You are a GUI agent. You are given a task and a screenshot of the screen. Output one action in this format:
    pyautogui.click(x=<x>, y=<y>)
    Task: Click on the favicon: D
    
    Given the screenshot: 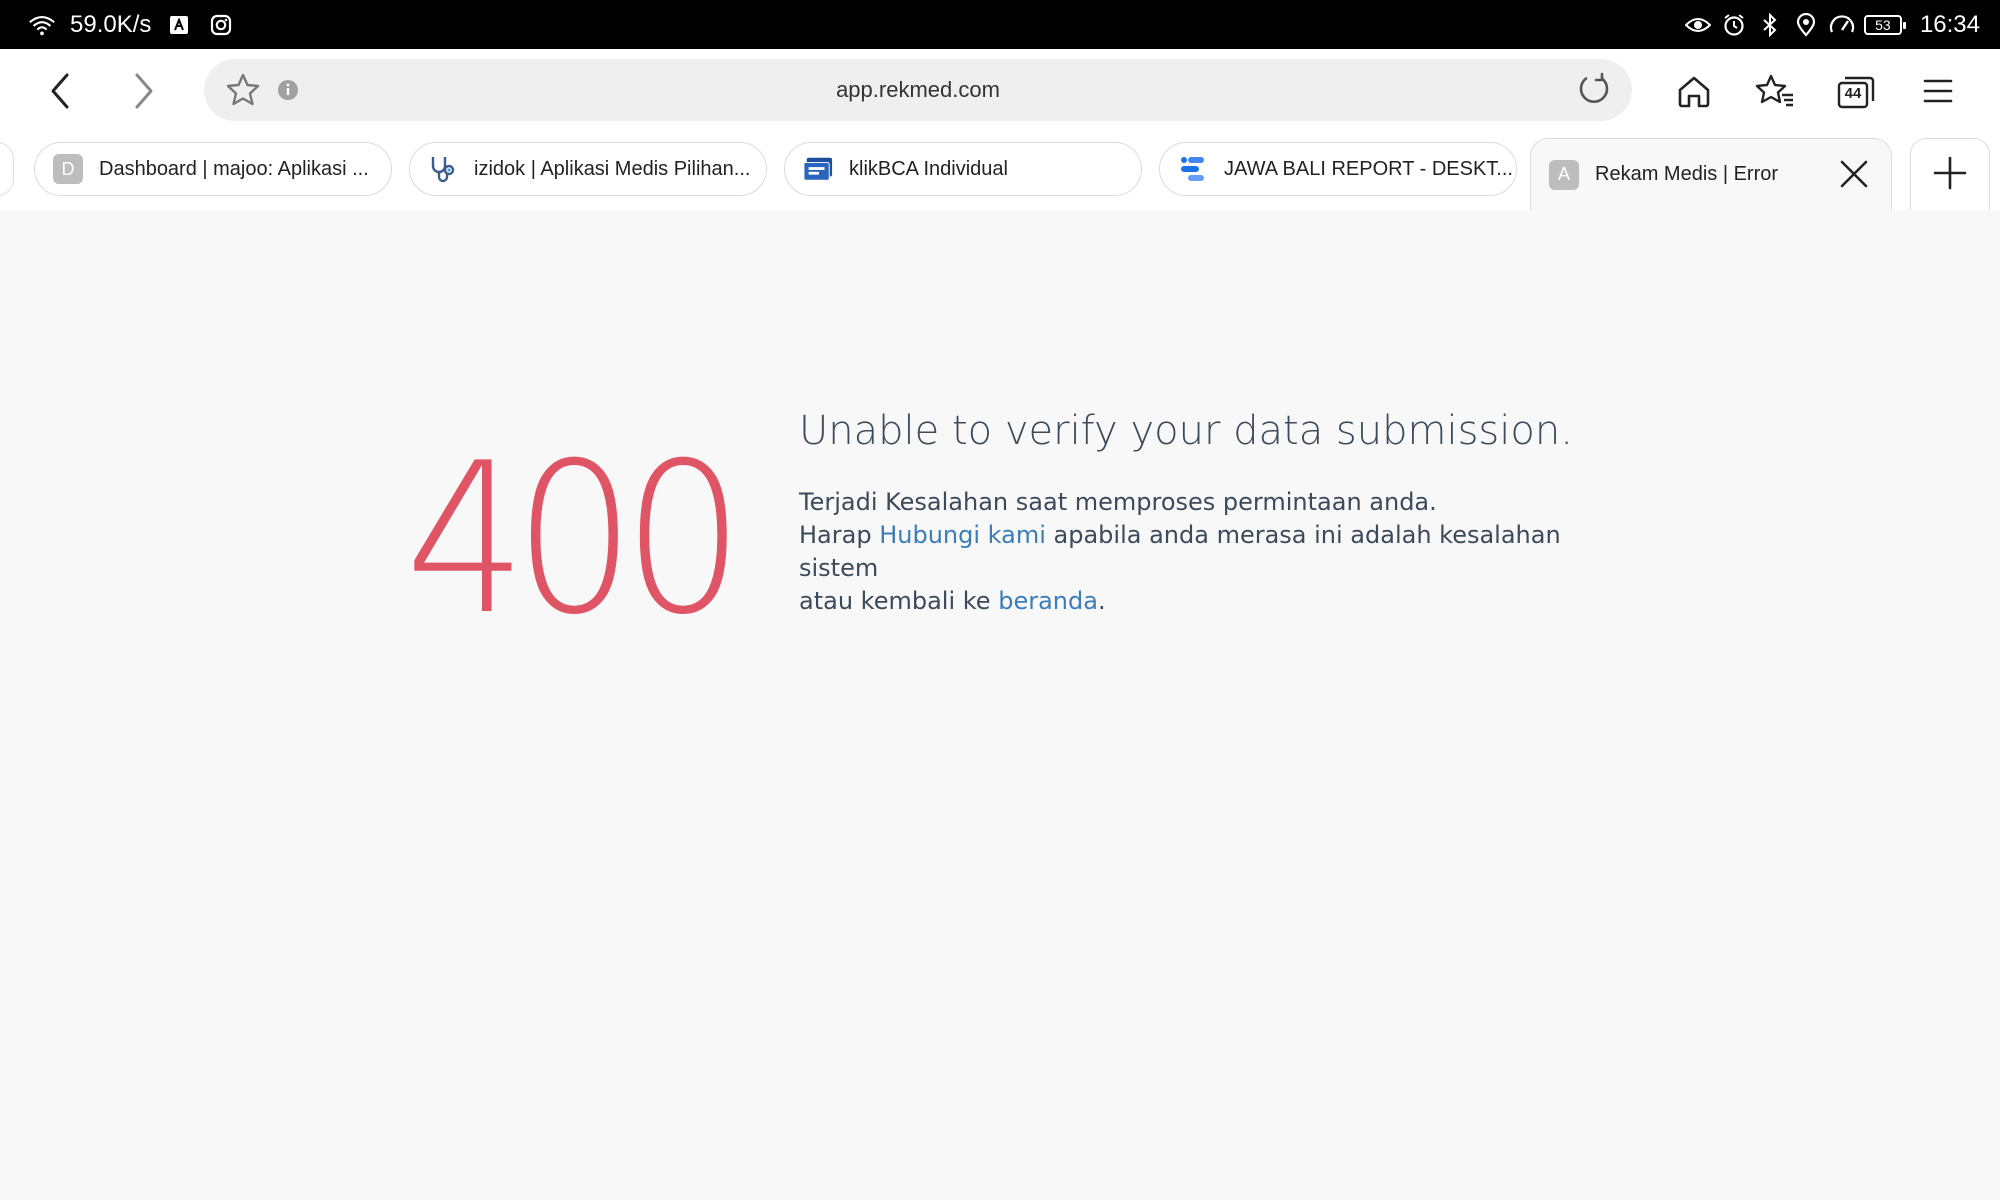 What is the action you would take?
    pyautogui.click(x=68, y=169)
    